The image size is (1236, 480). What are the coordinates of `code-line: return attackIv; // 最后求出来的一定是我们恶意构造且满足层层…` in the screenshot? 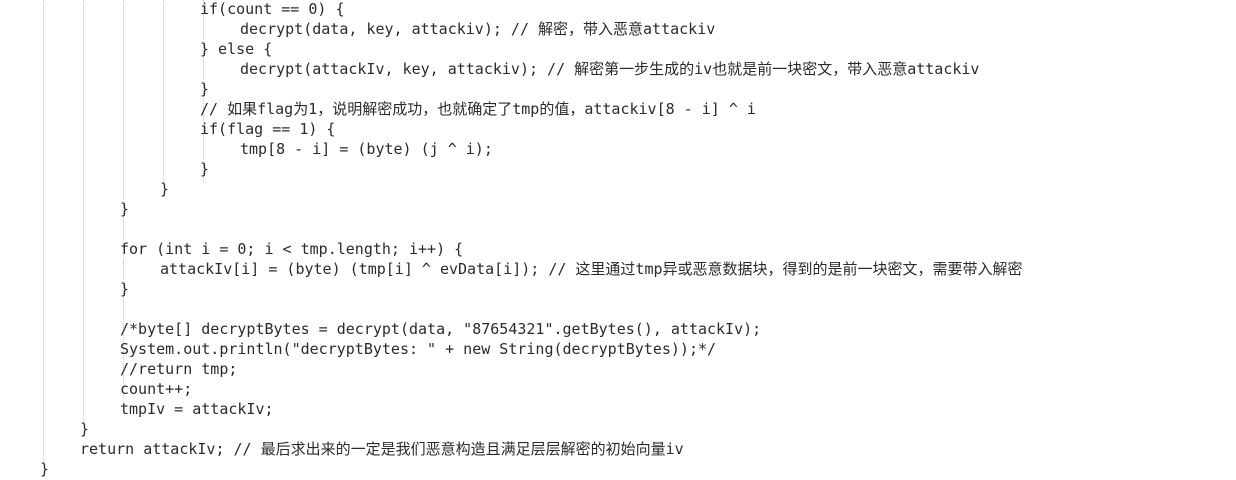 It's located at (382, 449).